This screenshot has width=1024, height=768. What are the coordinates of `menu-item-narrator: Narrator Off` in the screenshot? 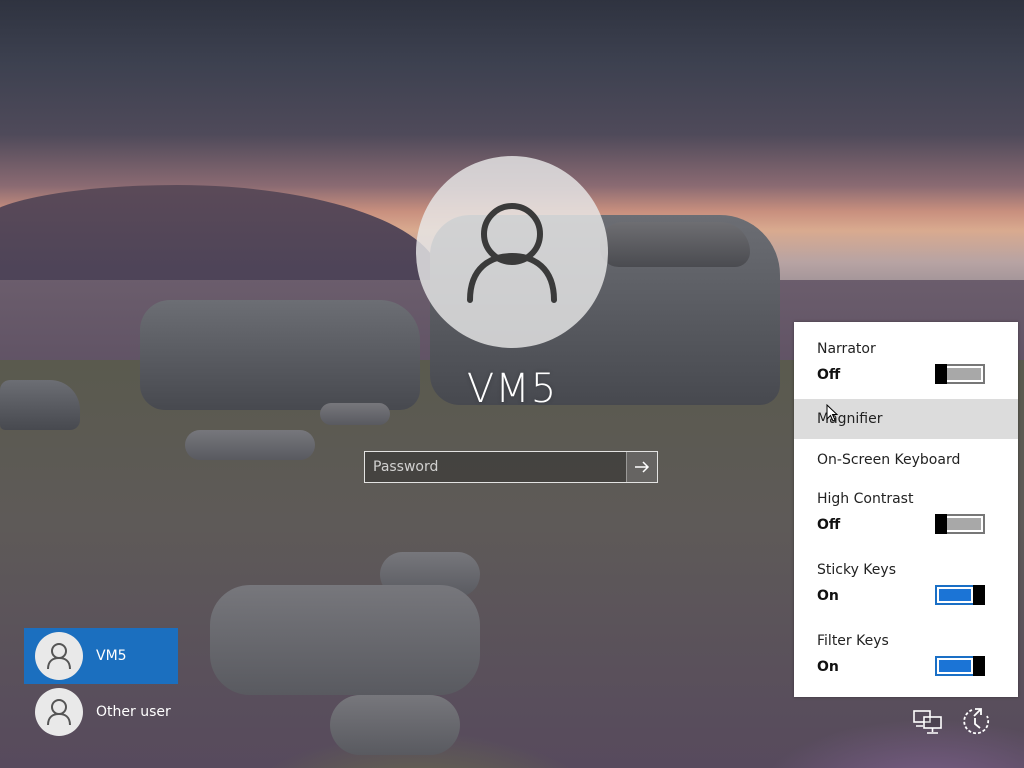 It's located at (906, 363).